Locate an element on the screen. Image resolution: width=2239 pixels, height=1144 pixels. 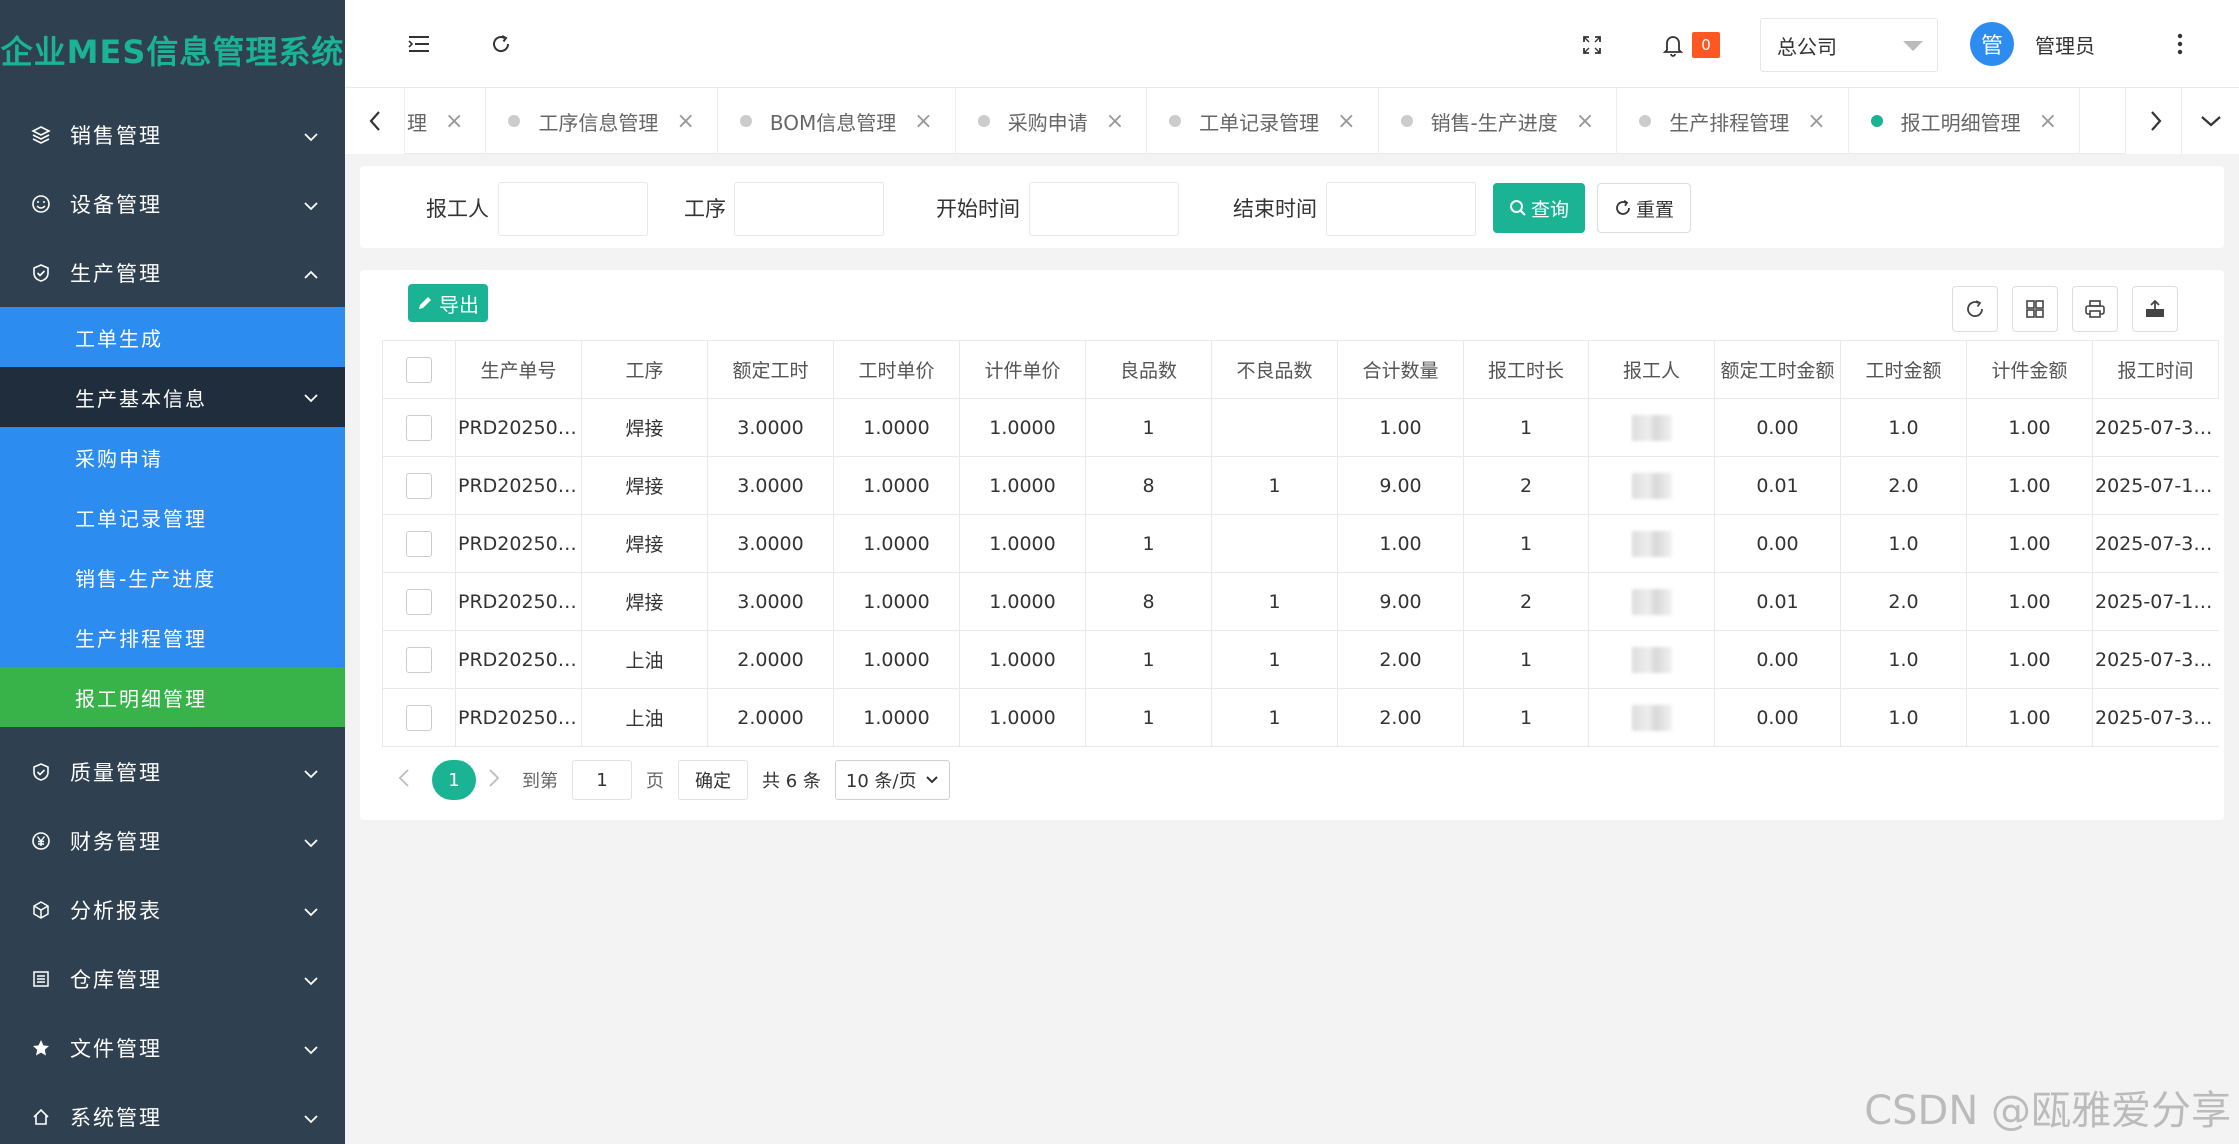
username: 管理员 is located at coordinates (2065, 44).